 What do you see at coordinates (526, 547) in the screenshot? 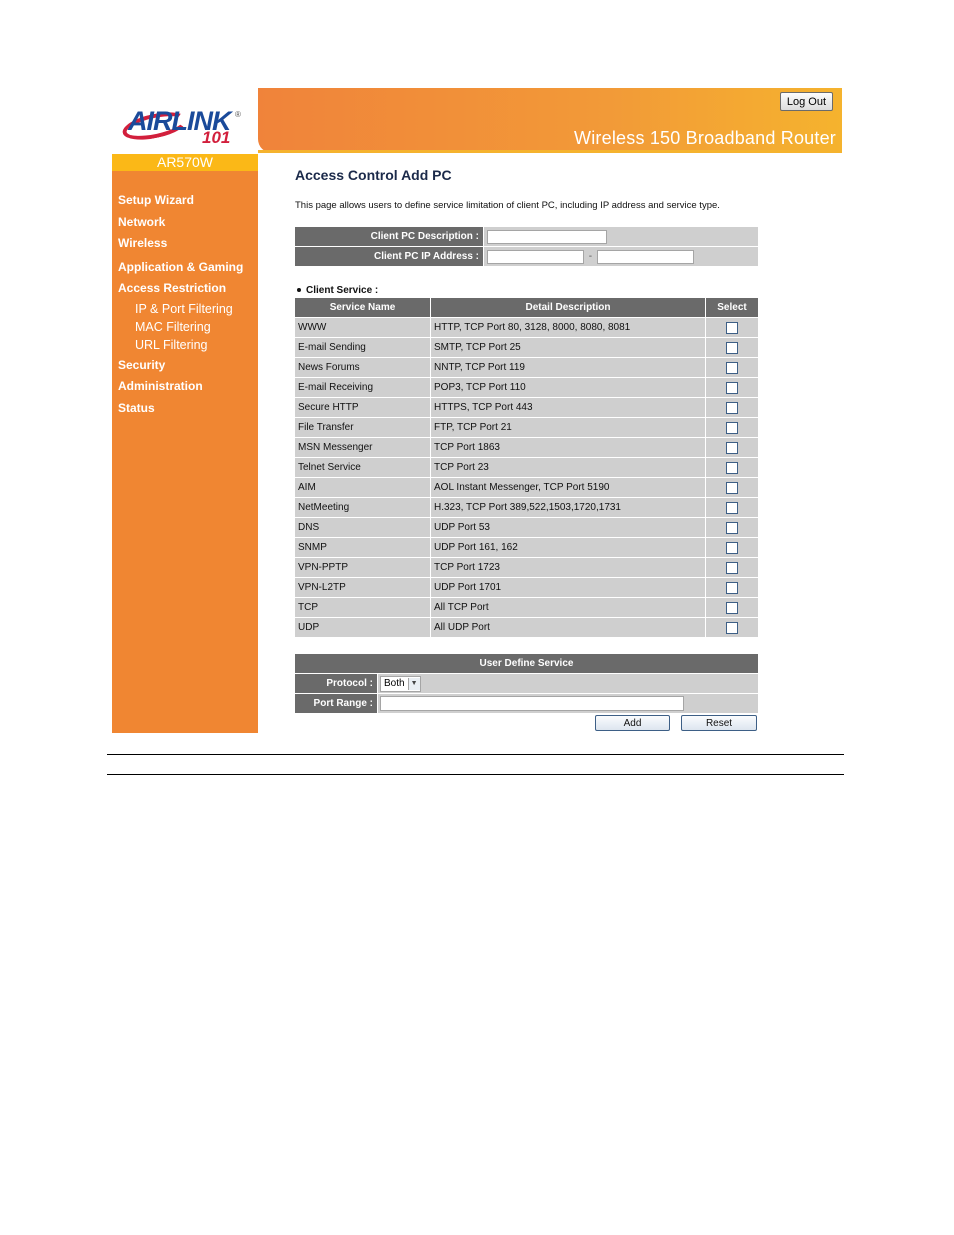
I see `service-row: SNMP UDP Port 161, 162` at bounding box center [526, 547].